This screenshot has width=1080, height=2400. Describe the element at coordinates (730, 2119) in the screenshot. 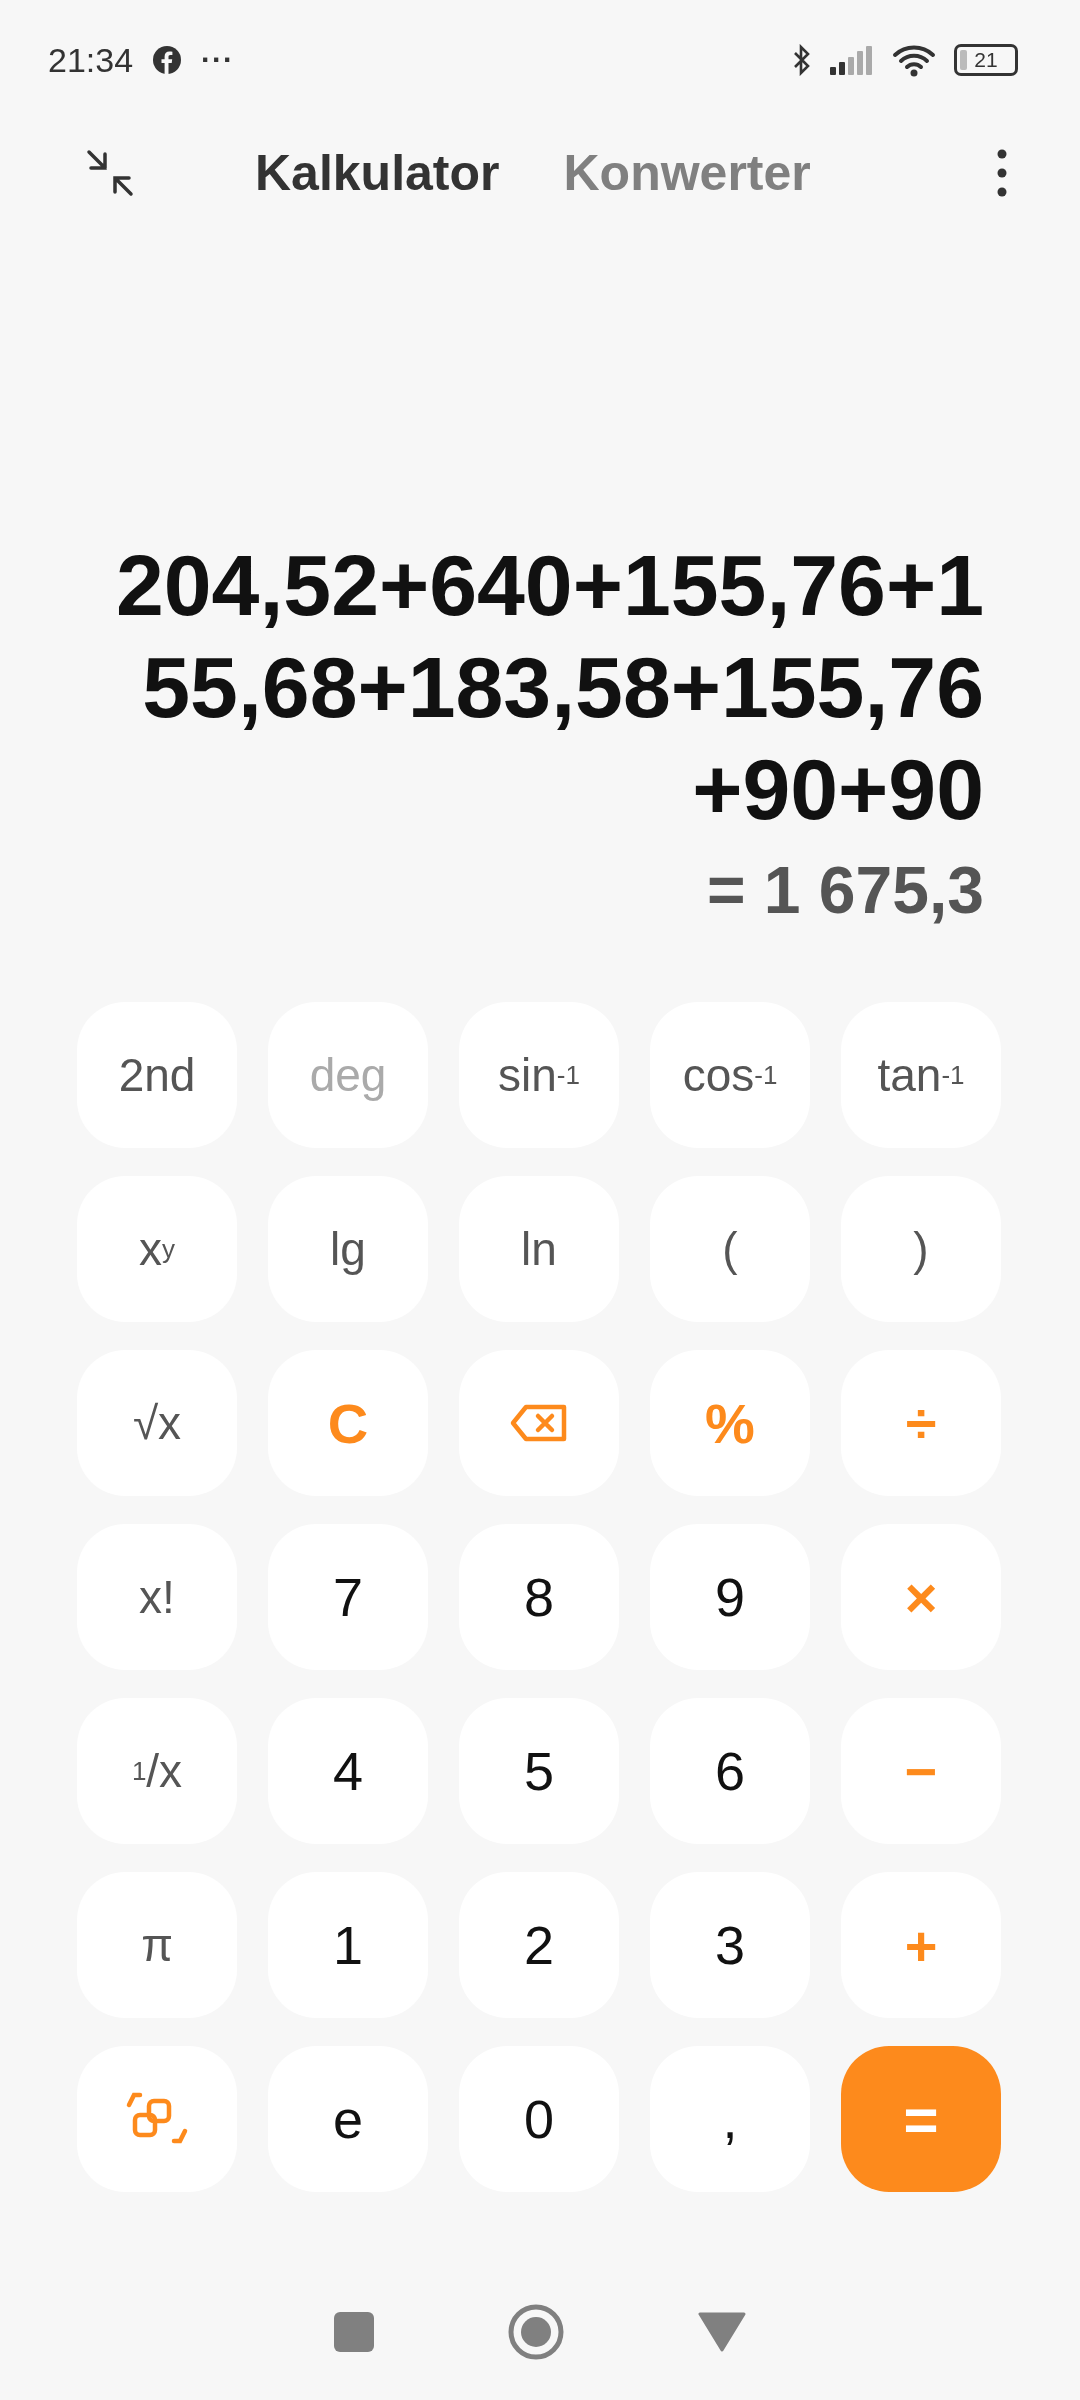

I see `digit-key: ,` at that location.